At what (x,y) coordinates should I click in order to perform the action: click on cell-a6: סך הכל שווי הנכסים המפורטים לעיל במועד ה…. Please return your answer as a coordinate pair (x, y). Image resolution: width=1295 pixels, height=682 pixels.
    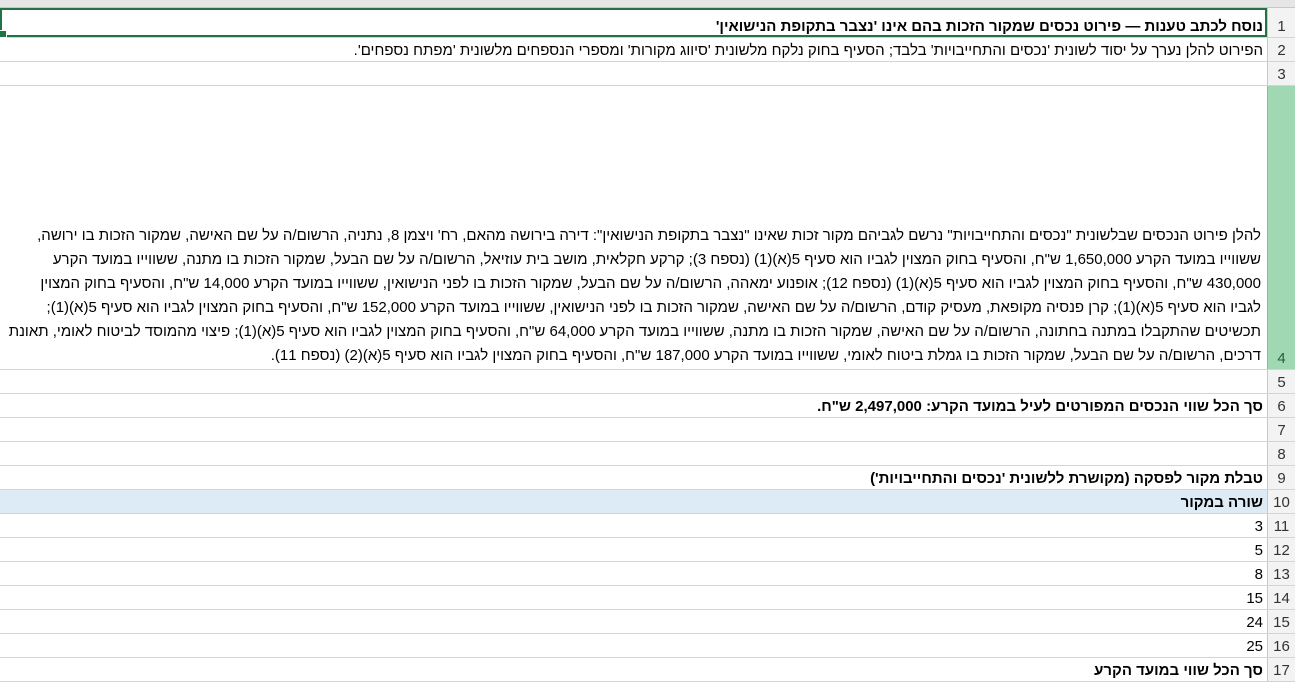
    Looking at the image, I should click on (633, 405).